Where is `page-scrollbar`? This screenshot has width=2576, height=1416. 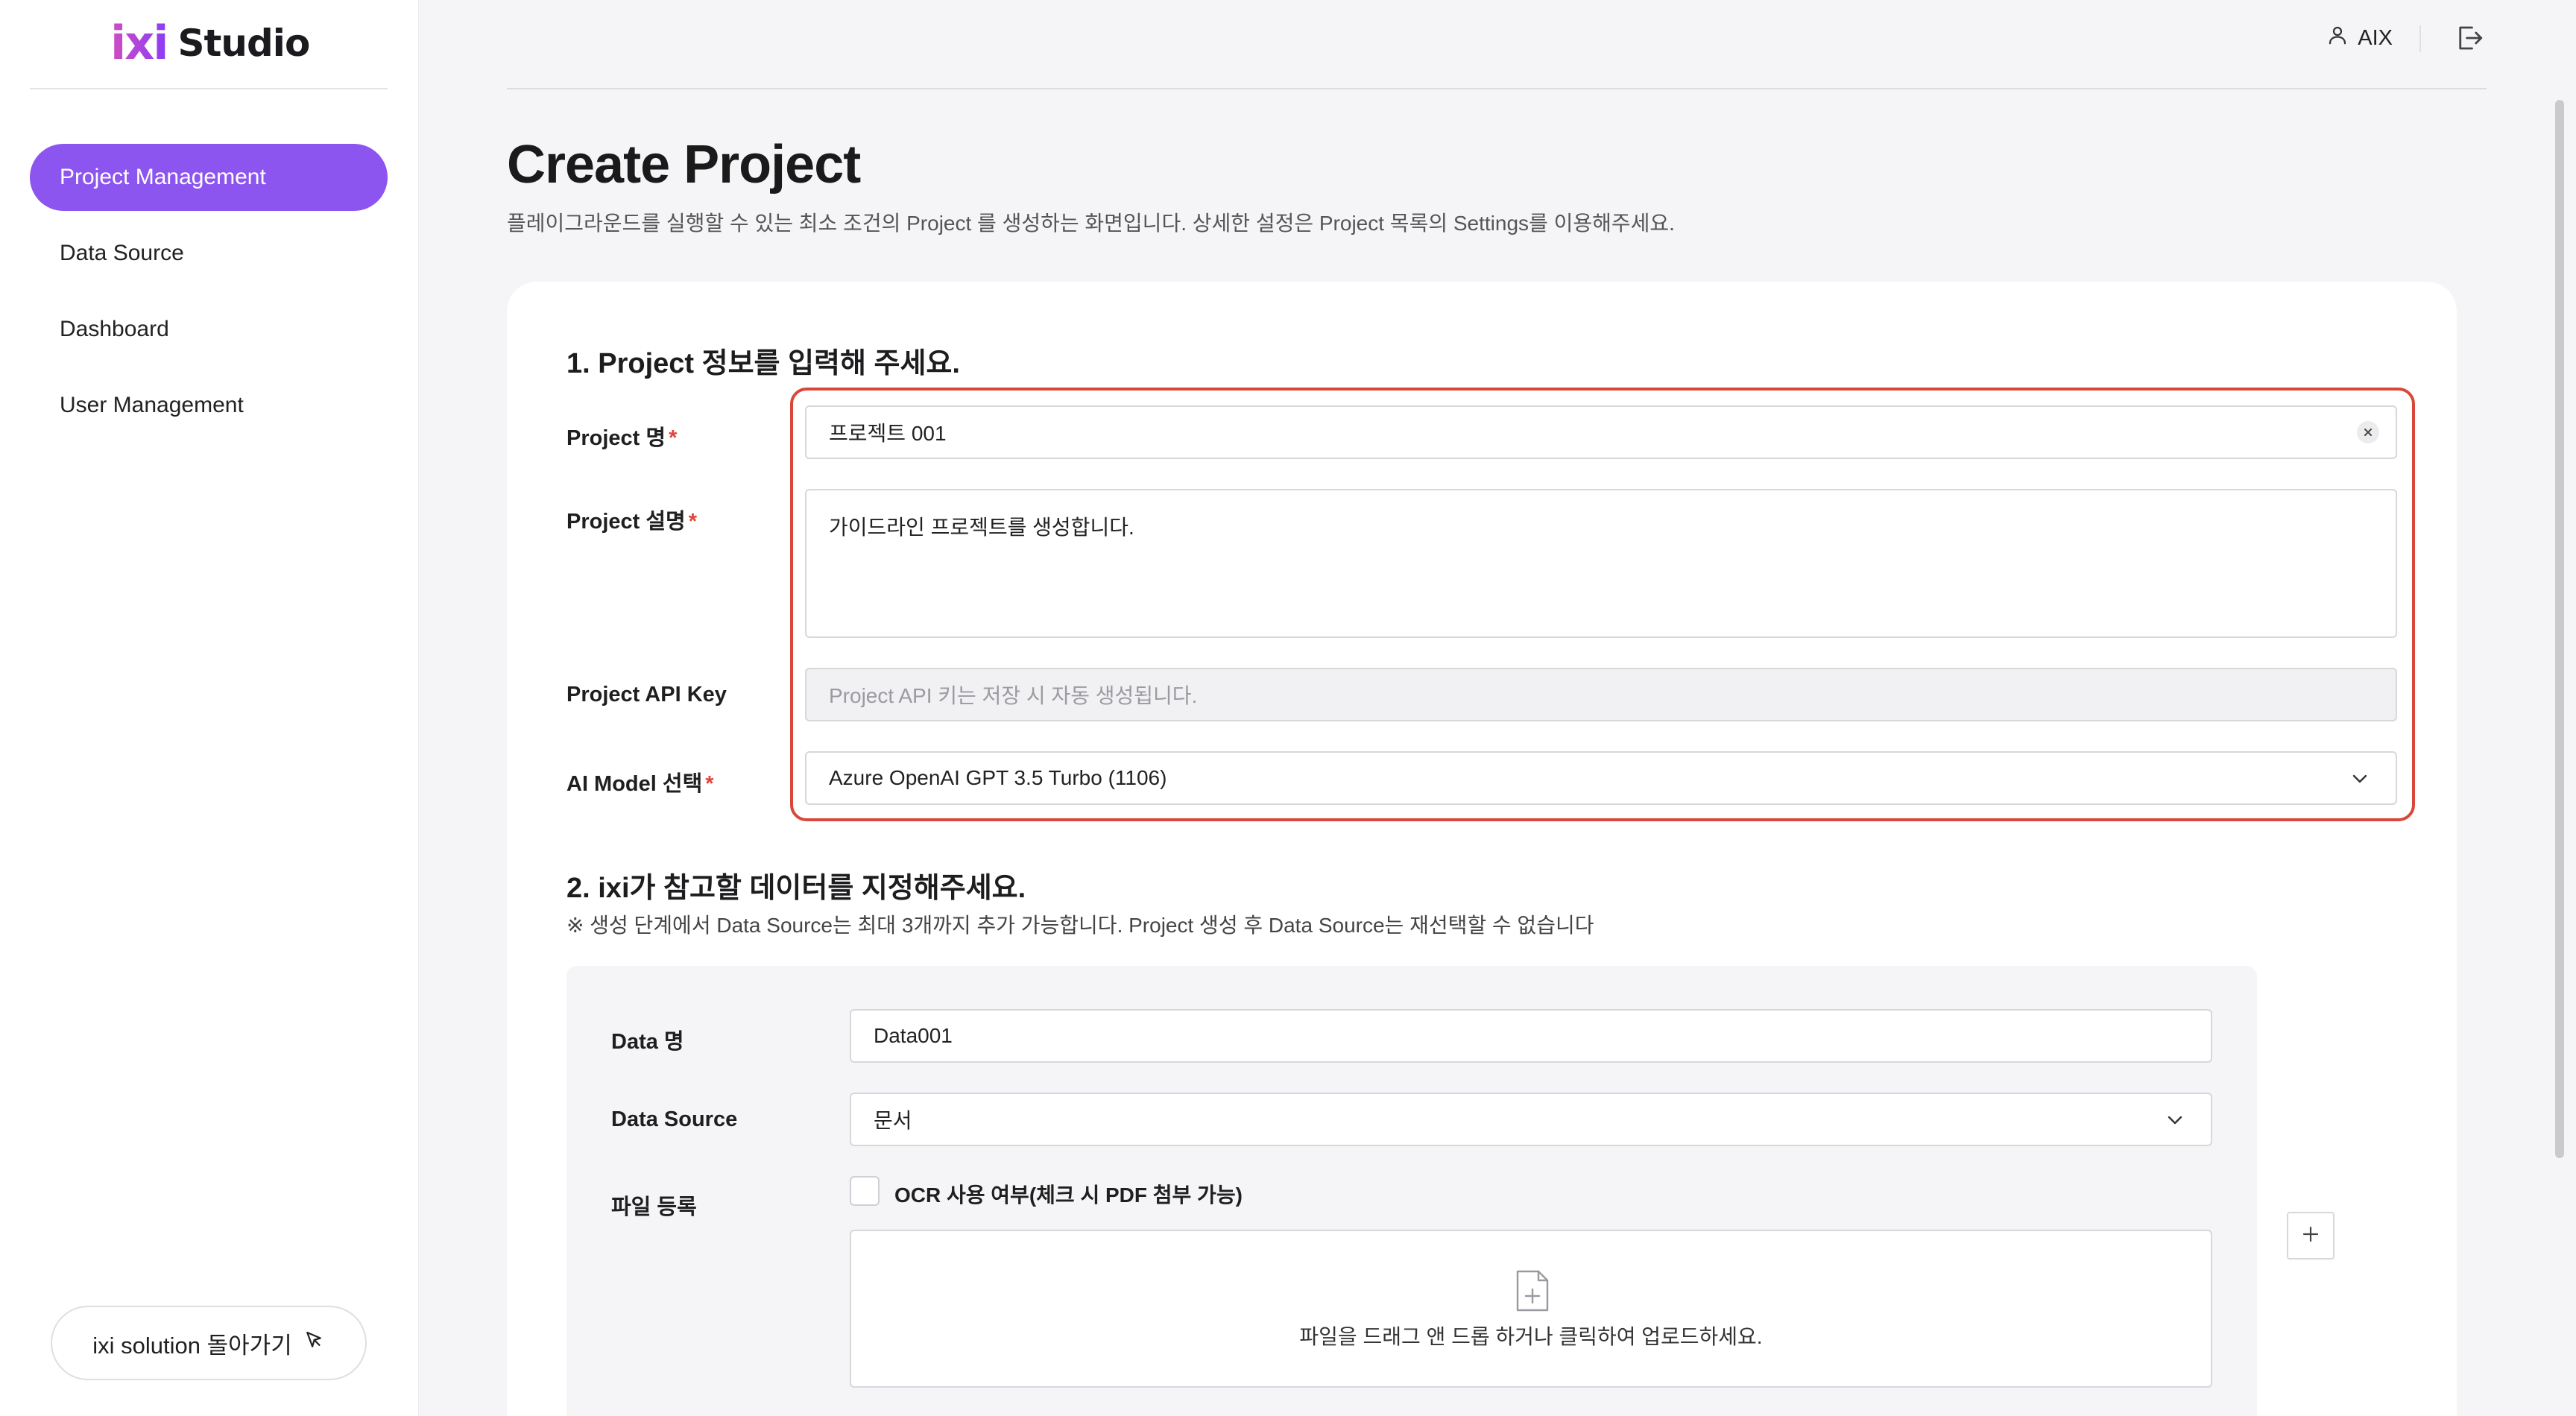 page-scrollbar is located at coordinates (2560, 629).